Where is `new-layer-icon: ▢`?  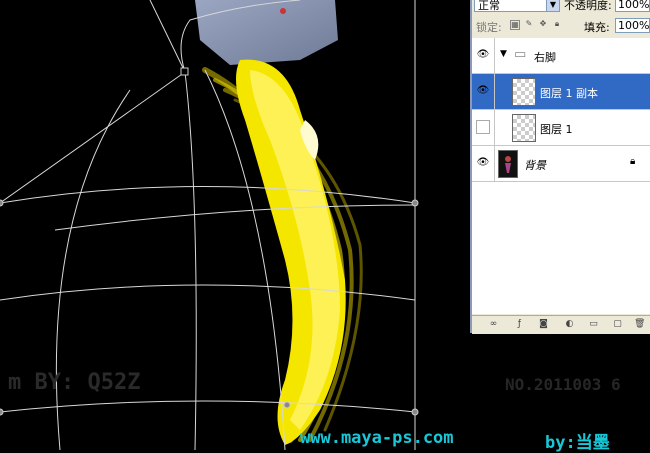 new-layer-icon: ▢ is located at coordinates (617, 324).